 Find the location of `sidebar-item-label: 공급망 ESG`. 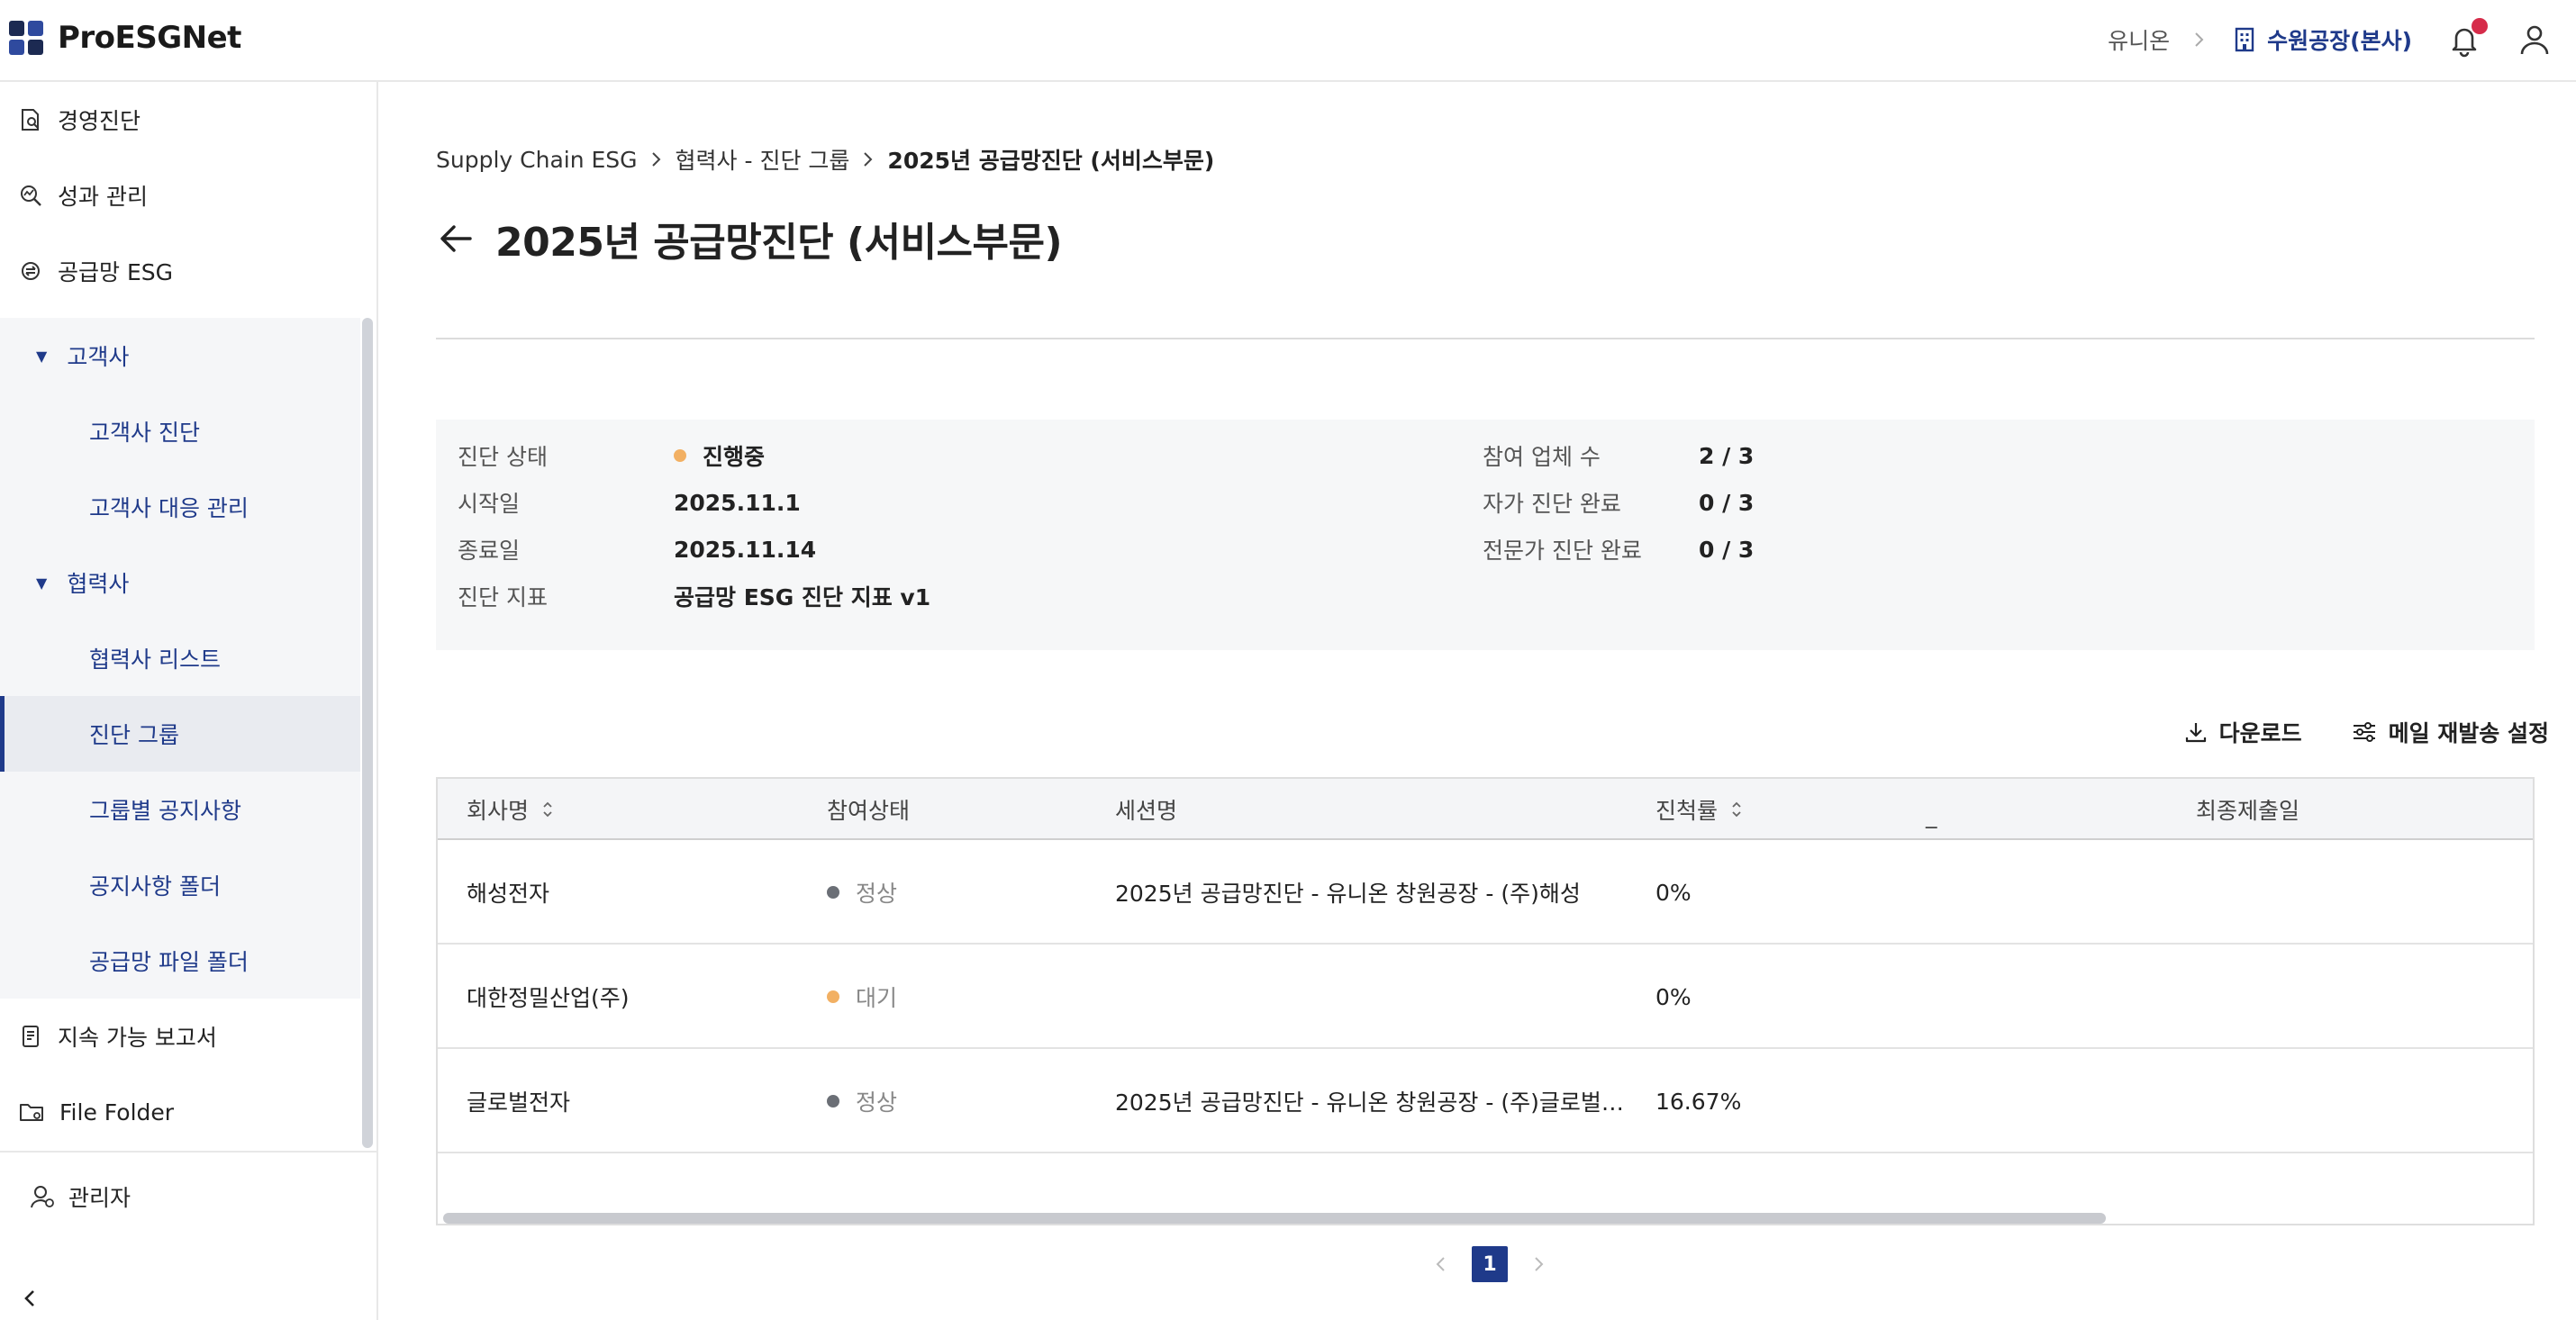

sidebar-item-label: 공급망 ESG is located at coordinates (115, 272).